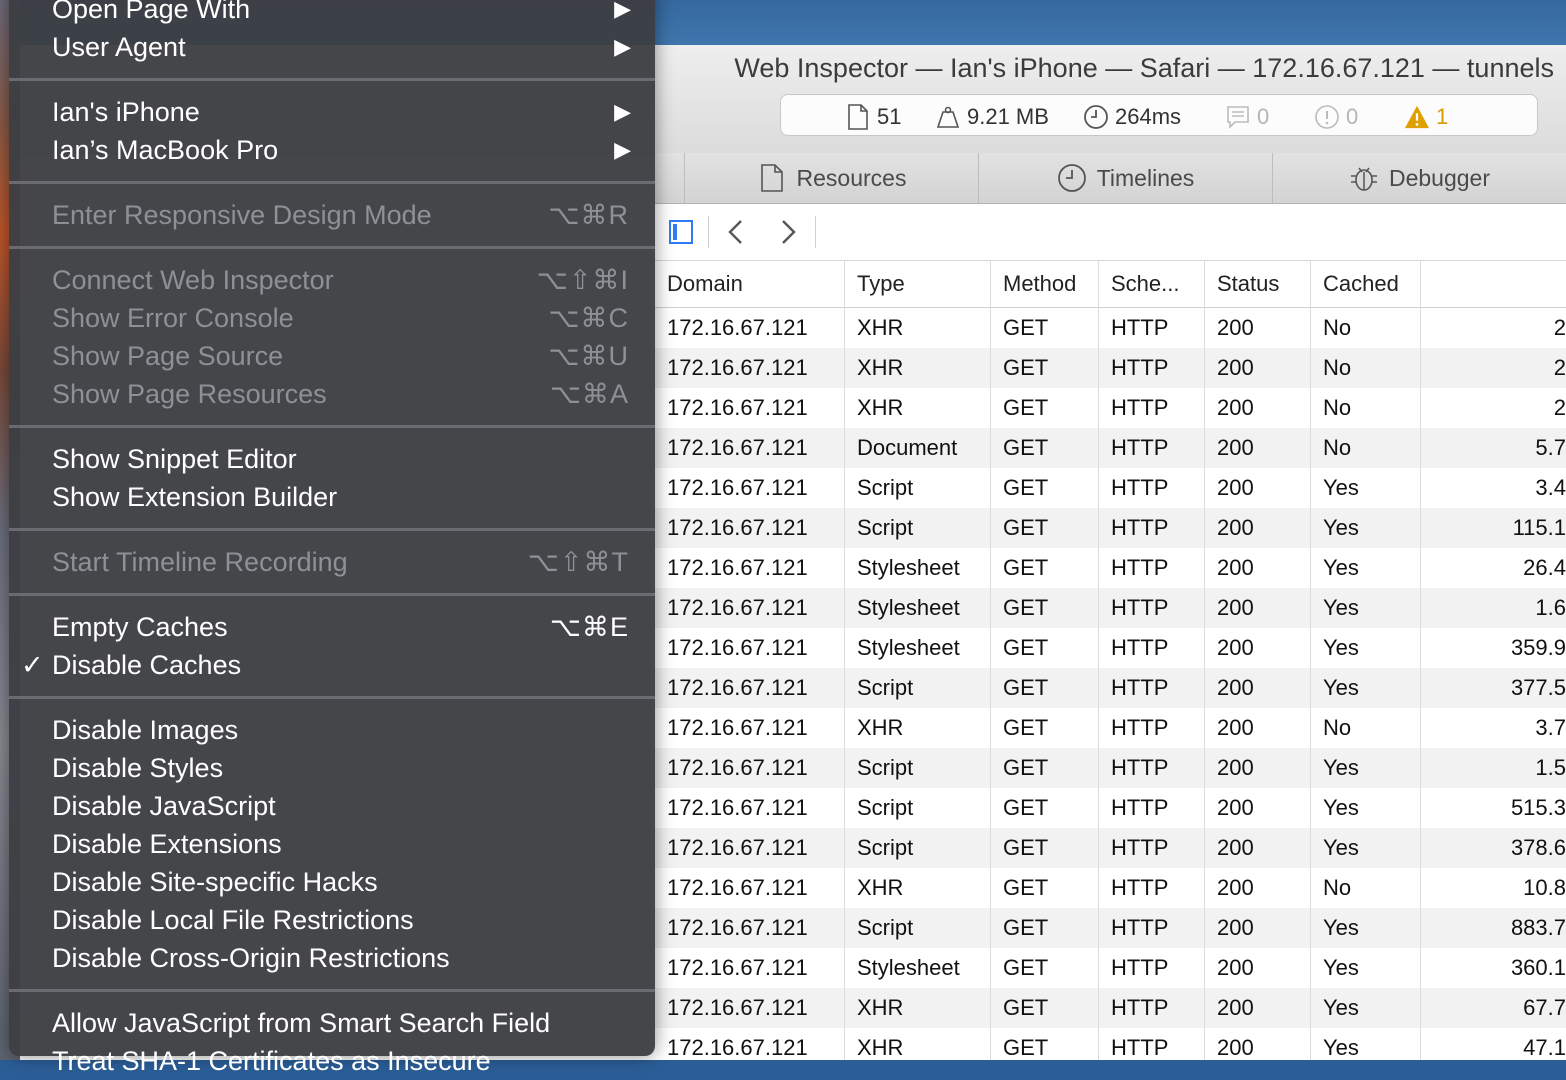 This screenshot has height=1080, width=1566. What do you see at coordinates (858, 117) in the screenshot?
I see `document-icon` at bounding box center [858, 117].